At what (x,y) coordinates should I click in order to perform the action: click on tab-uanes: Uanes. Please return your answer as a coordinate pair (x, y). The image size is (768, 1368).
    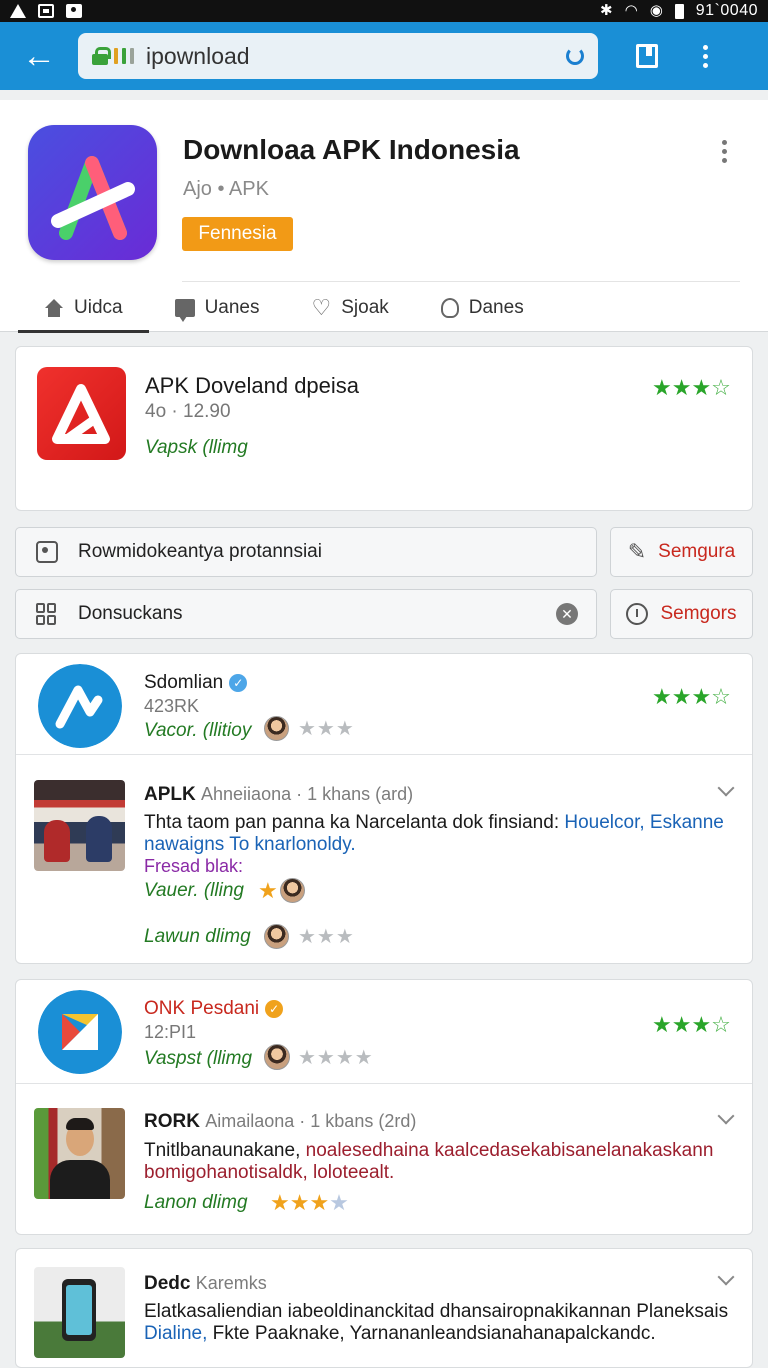
    Looking at the image, I should click on (217, 307).